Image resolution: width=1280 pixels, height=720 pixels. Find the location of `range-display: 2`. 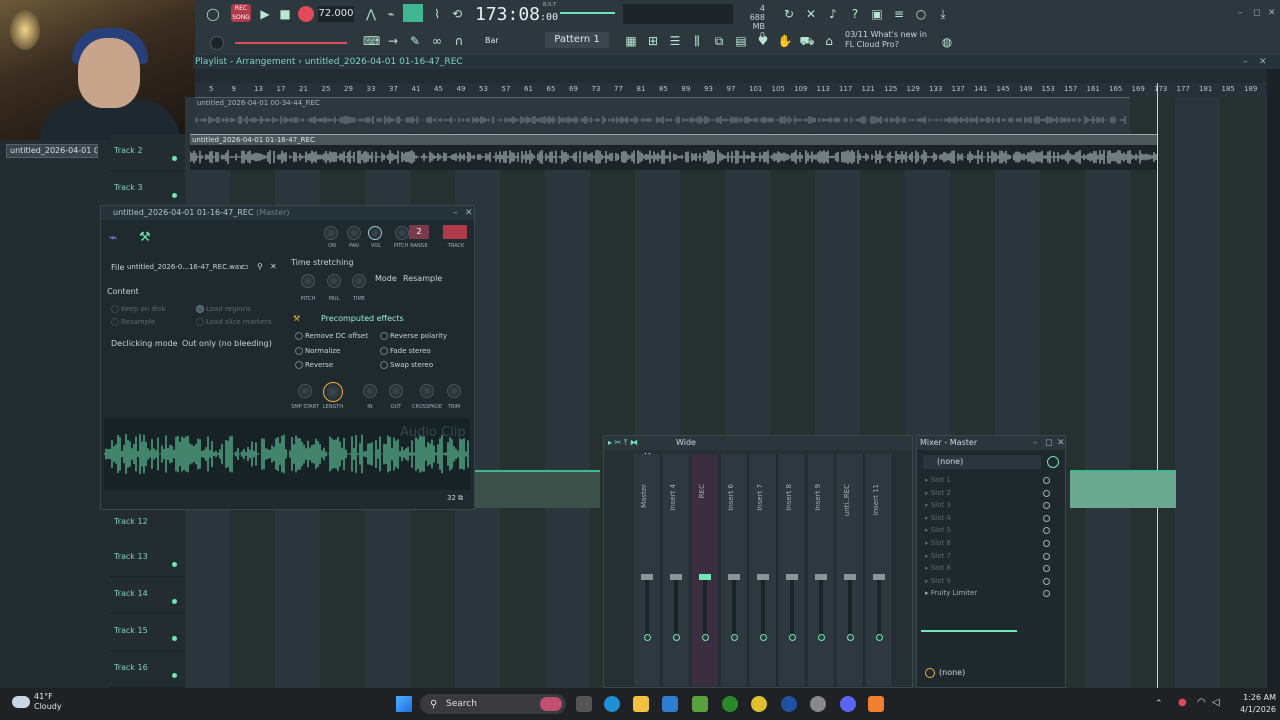

range-display: 2 is located at coordinates (419, 232).